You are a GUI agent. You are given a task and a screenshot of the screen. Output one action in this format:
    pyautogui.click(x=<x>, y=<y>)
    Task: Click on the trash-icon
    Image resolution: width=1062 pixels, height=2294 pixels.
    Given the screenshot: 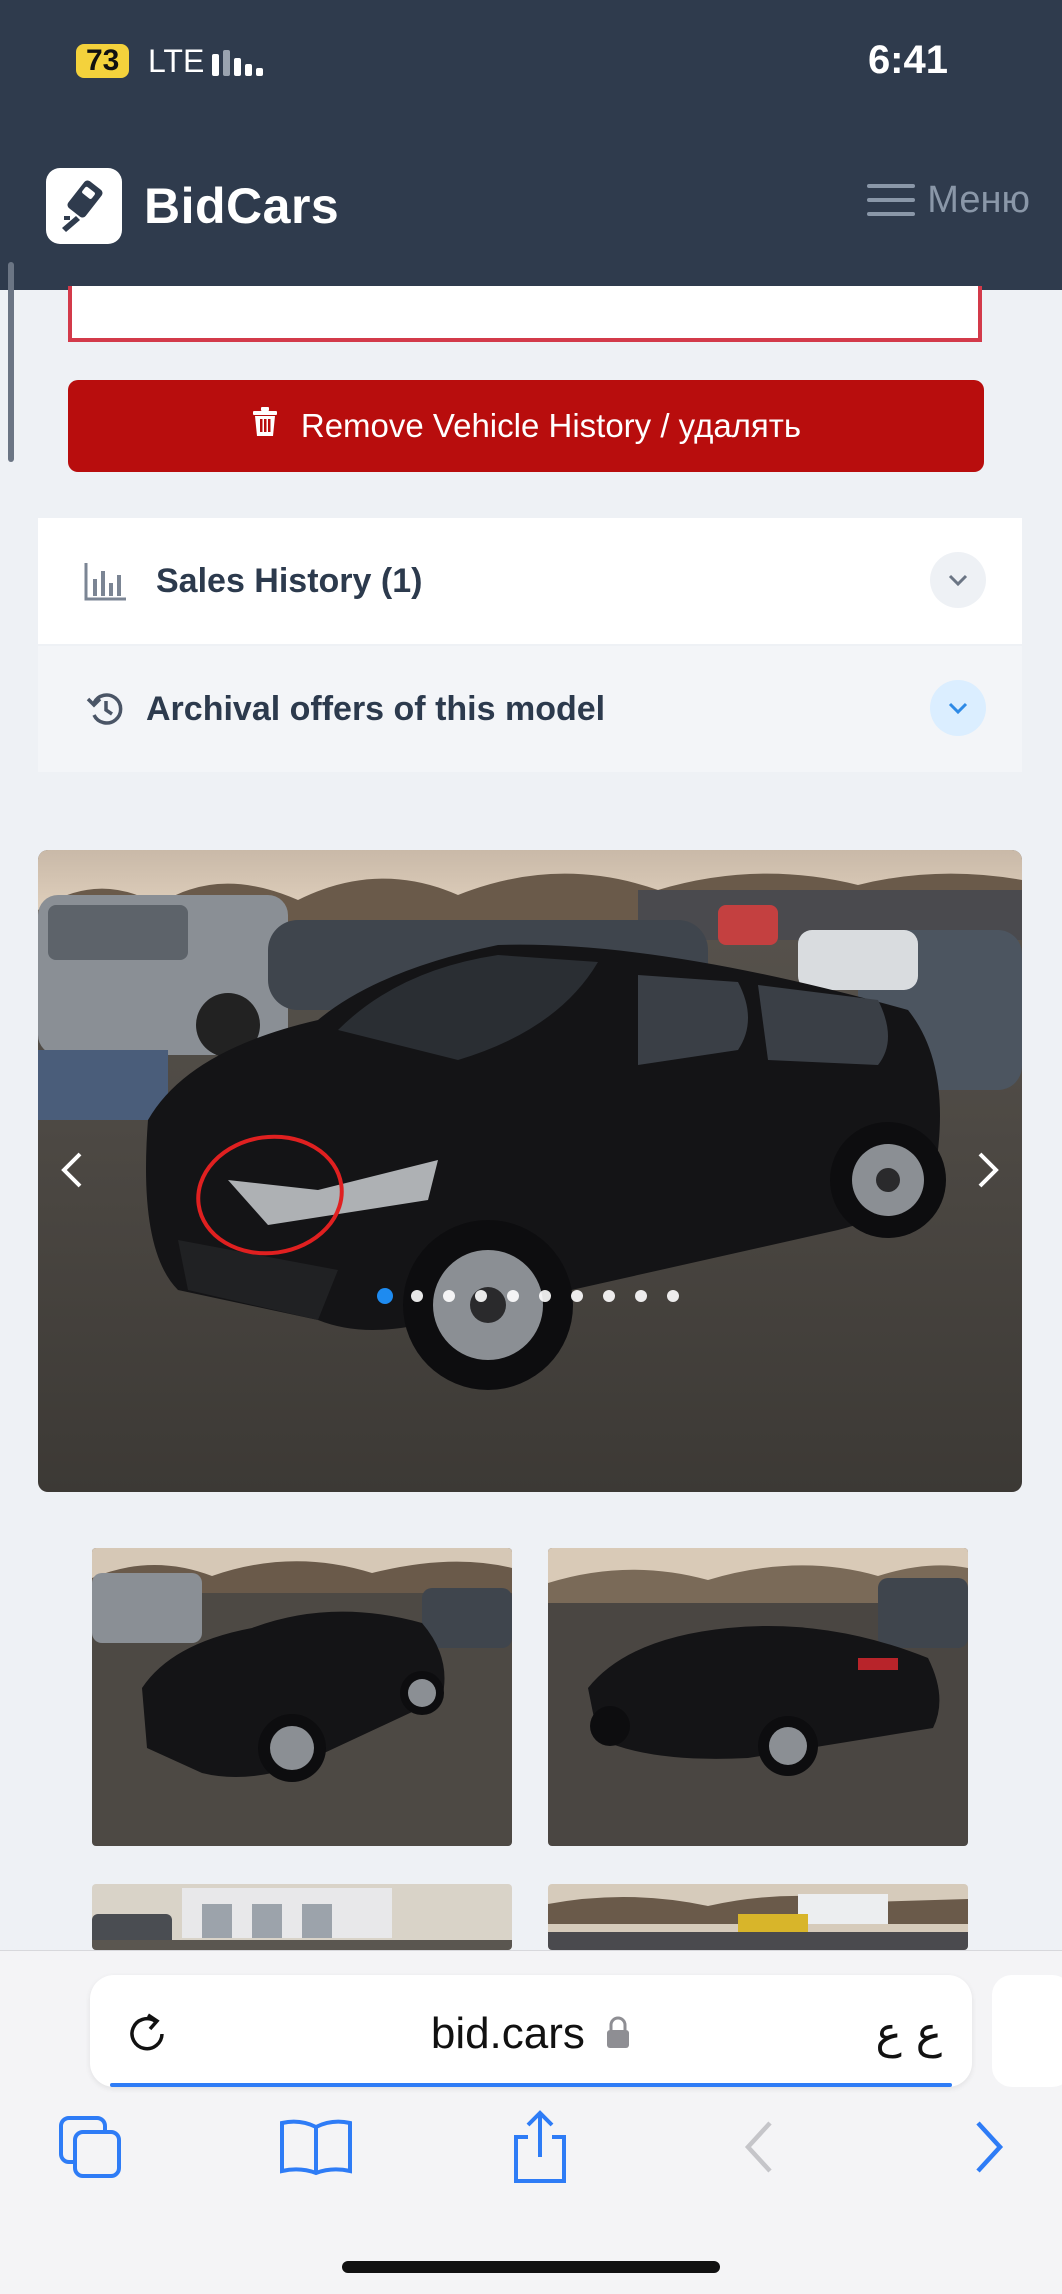 What is the action you would take?
    pyautogui.click(x=265, y=426)
    